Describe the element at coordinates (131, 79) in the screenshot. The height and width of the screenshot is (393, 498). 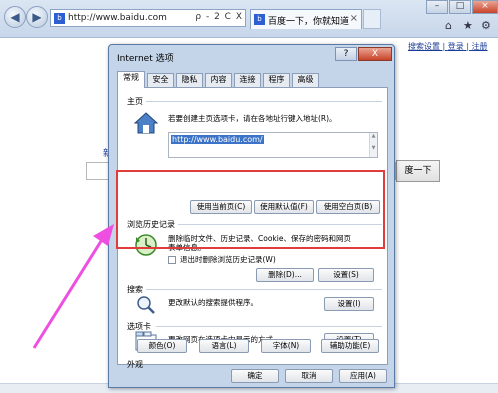
I see `tab-general: 常规` at that location.